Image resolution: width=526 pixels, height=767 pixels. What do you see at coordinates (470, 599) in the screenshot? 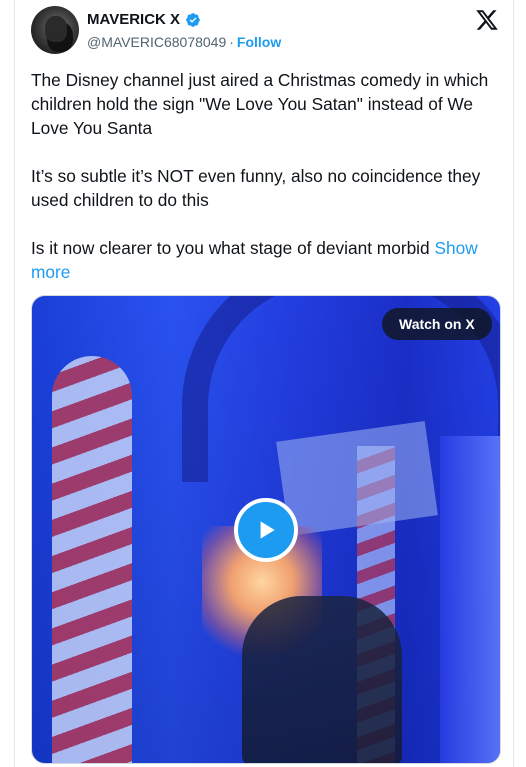
I see `video-right-frame` at bounding box center [470, 599].